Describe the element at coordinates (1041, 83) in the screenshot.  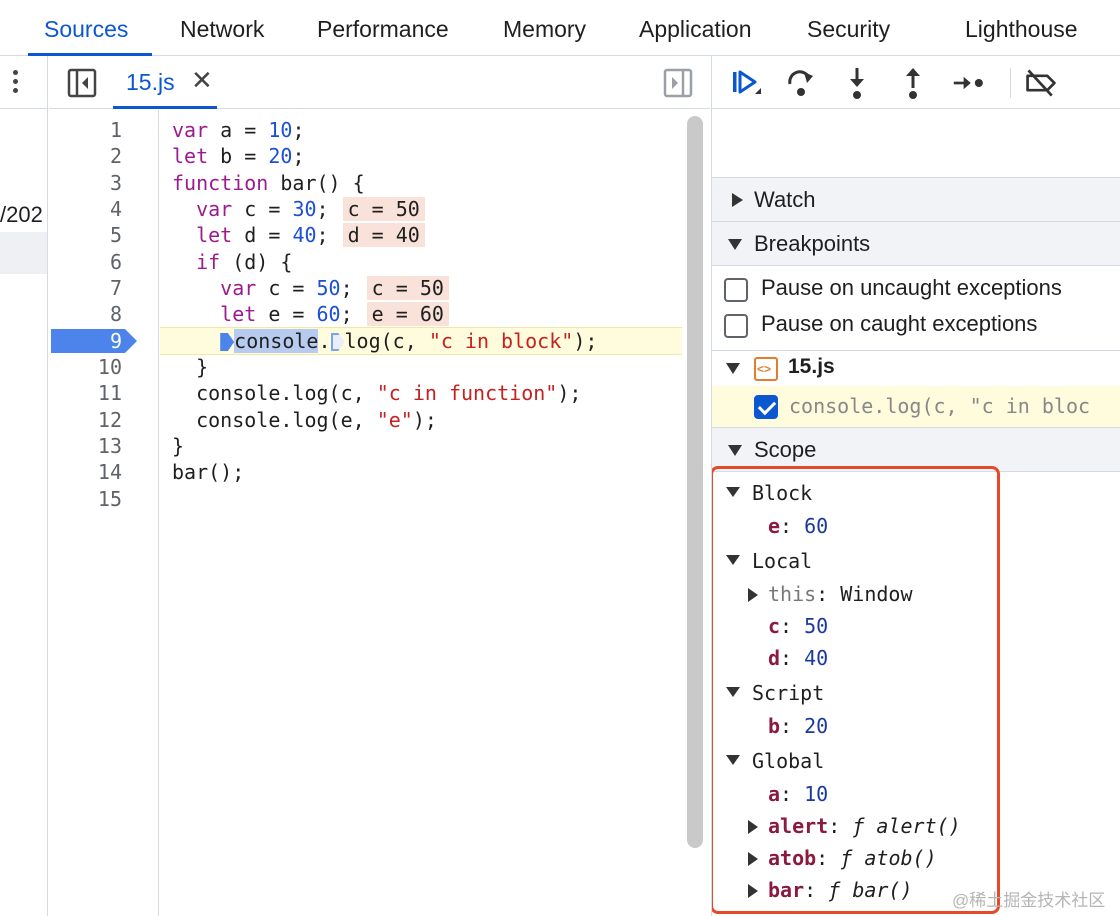
I see `deactivate-breakpoints-icon` at that location.